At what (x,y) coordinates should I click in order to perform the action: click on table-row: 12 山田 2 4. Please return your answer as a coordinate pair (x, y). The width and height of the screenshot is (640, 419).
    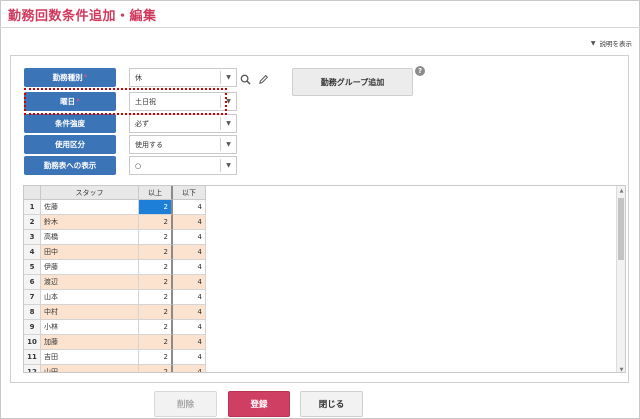
    Looking at the image, I should click on (115, 368).